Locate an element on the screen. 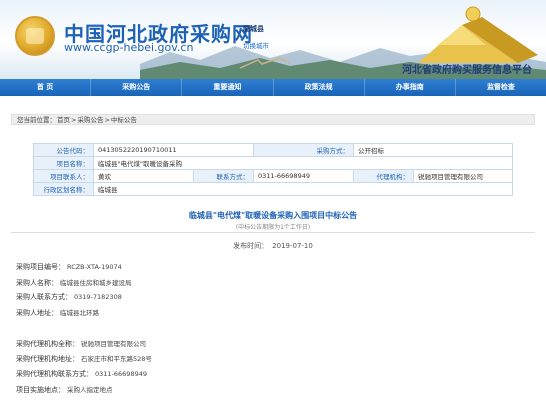 The width and height of the screenshot is (546, 408). field-label: 采购代理机构地址： is located at coordinates (47, 359).